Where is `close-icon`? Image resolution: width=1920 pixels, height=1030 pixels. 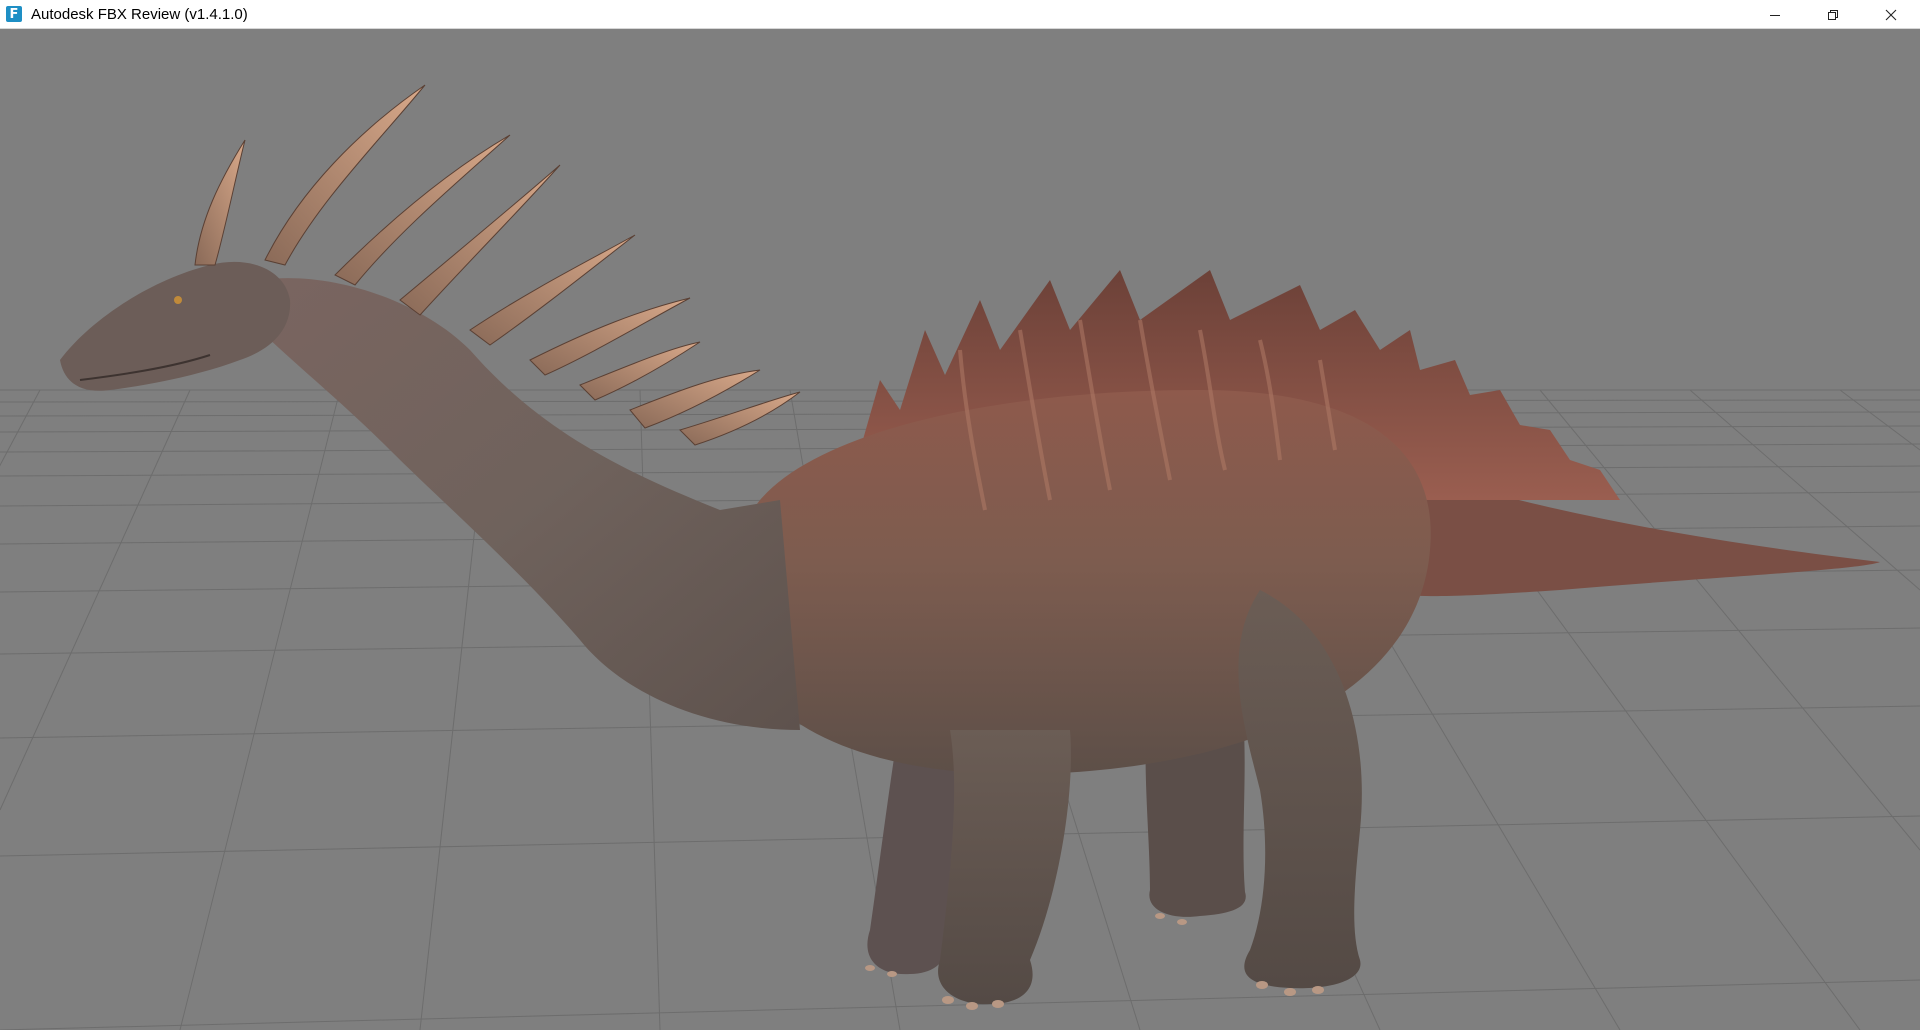
close-icon is located at coordinates (1891, 14).